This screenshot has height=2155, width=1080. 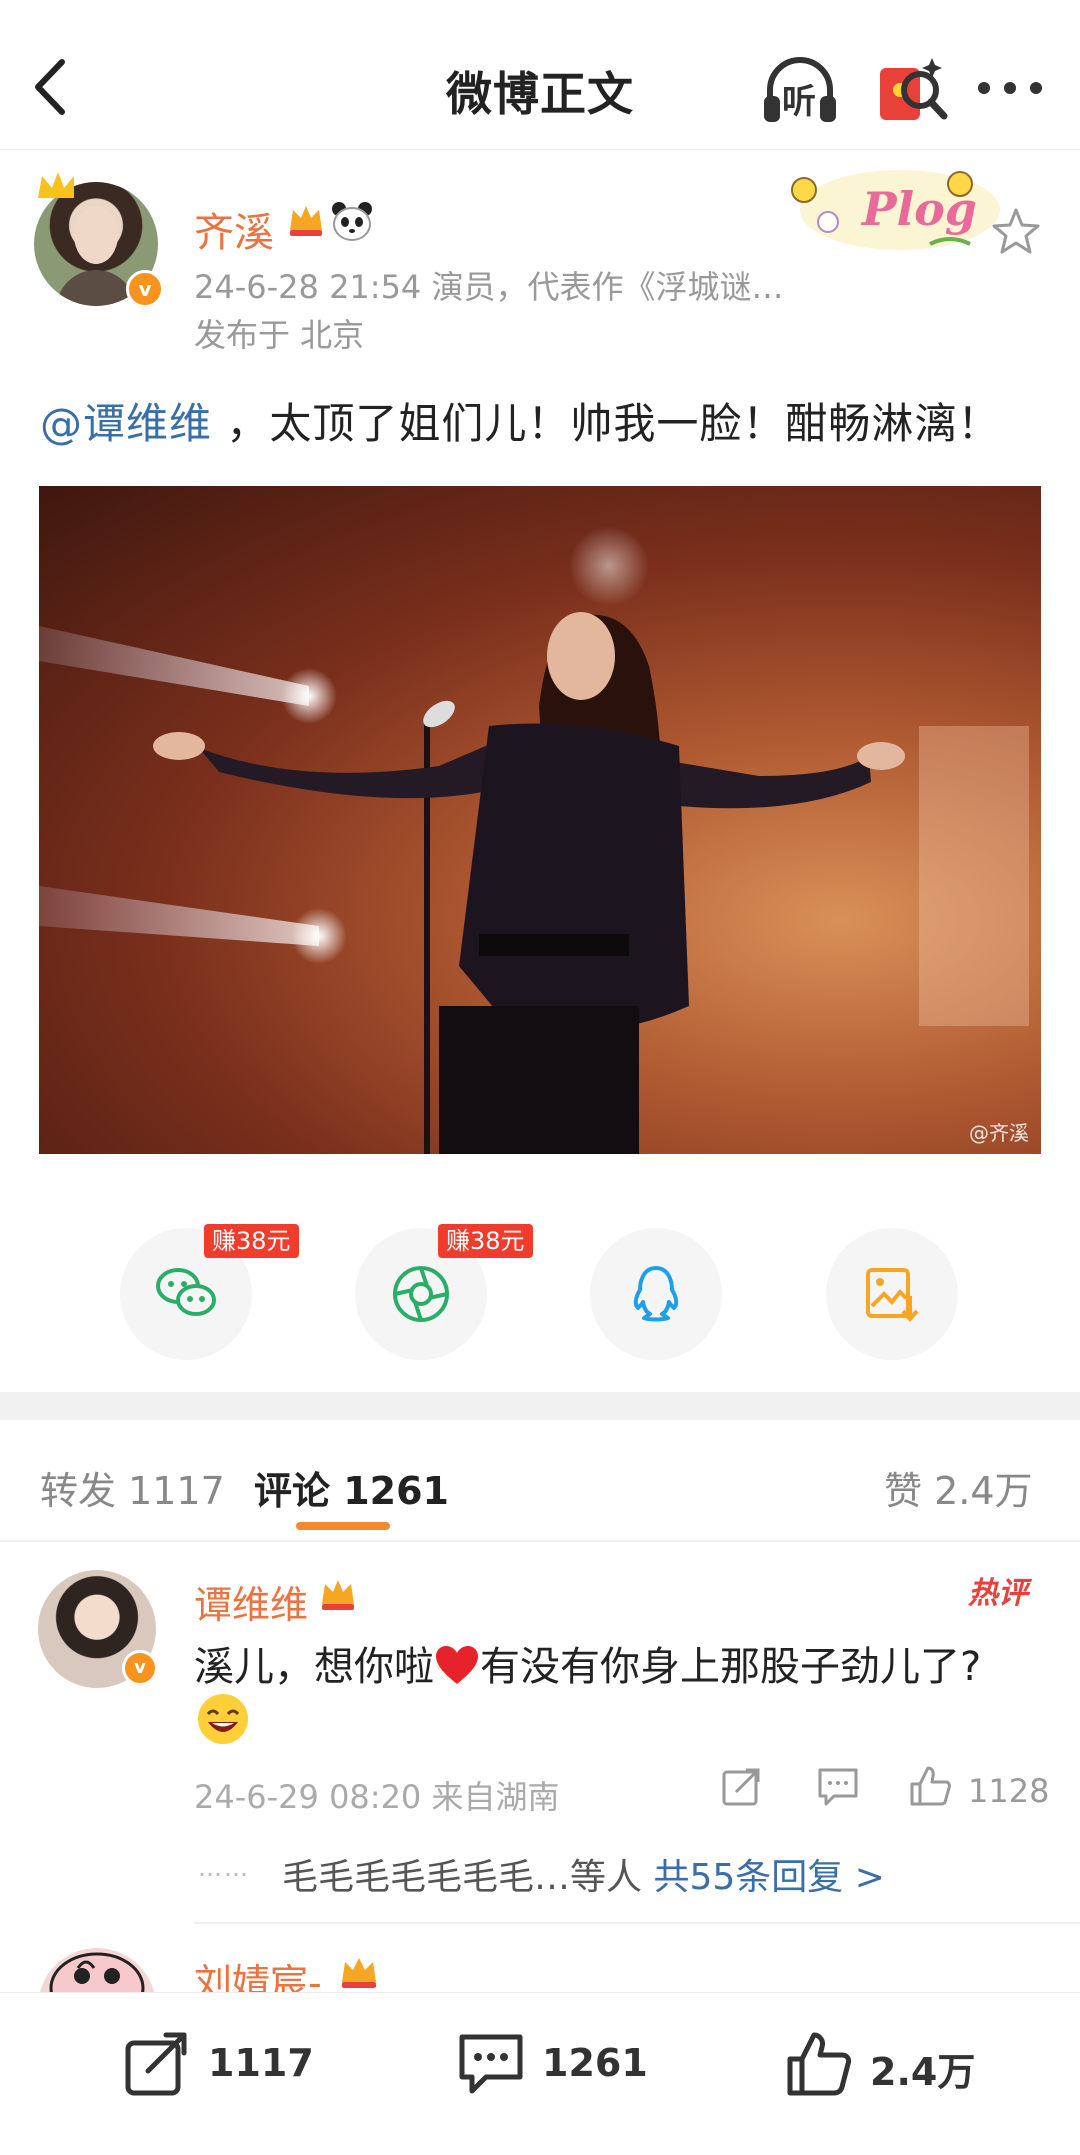 I want to click on save-image-button, so click(x=892, y=1294).